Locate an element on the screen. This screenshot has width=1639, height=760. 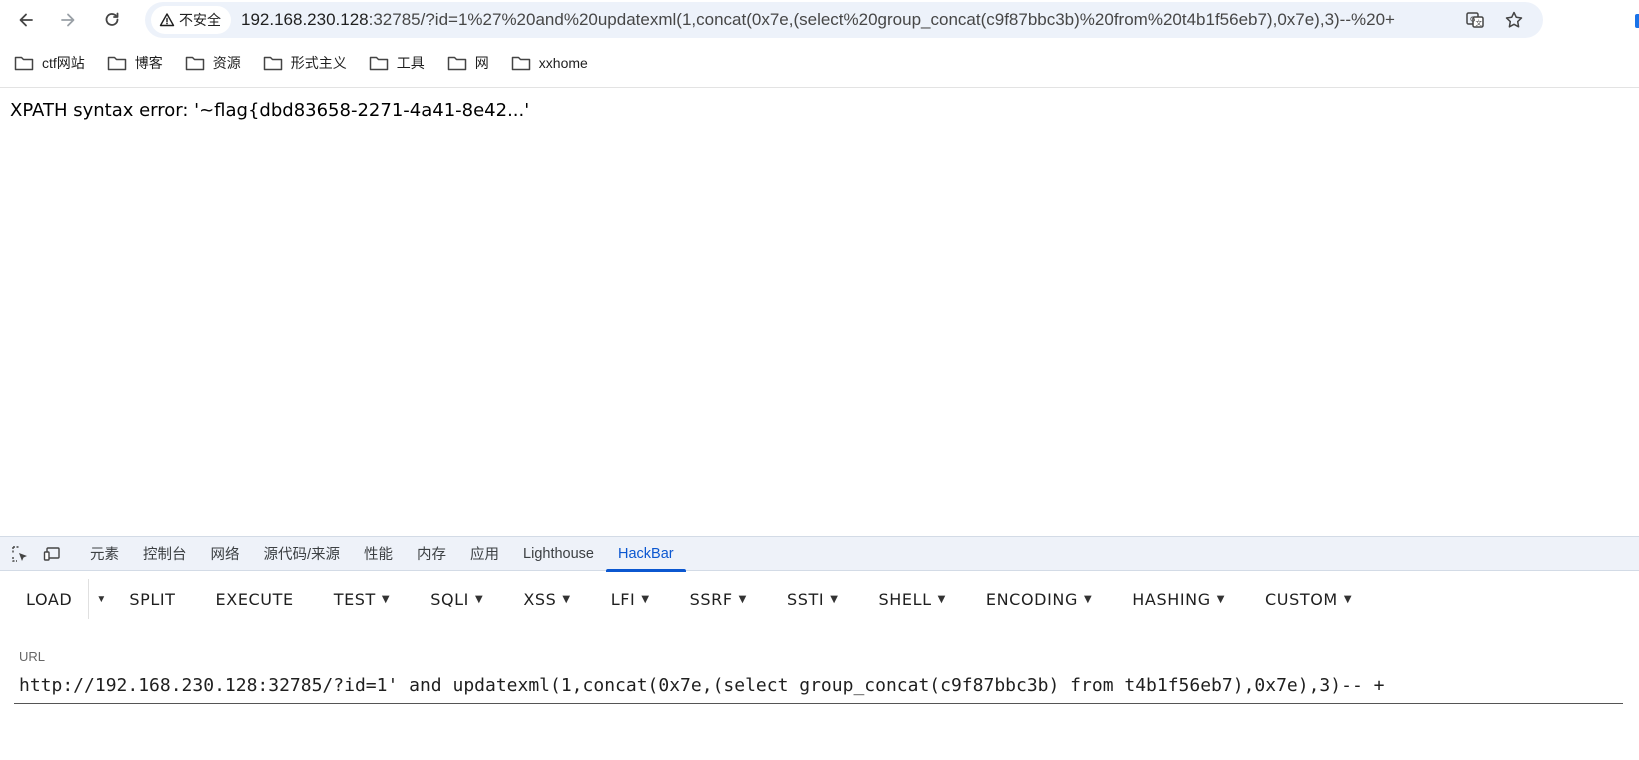
bookmark-label: 资源 is located at coordinates (226, 63).